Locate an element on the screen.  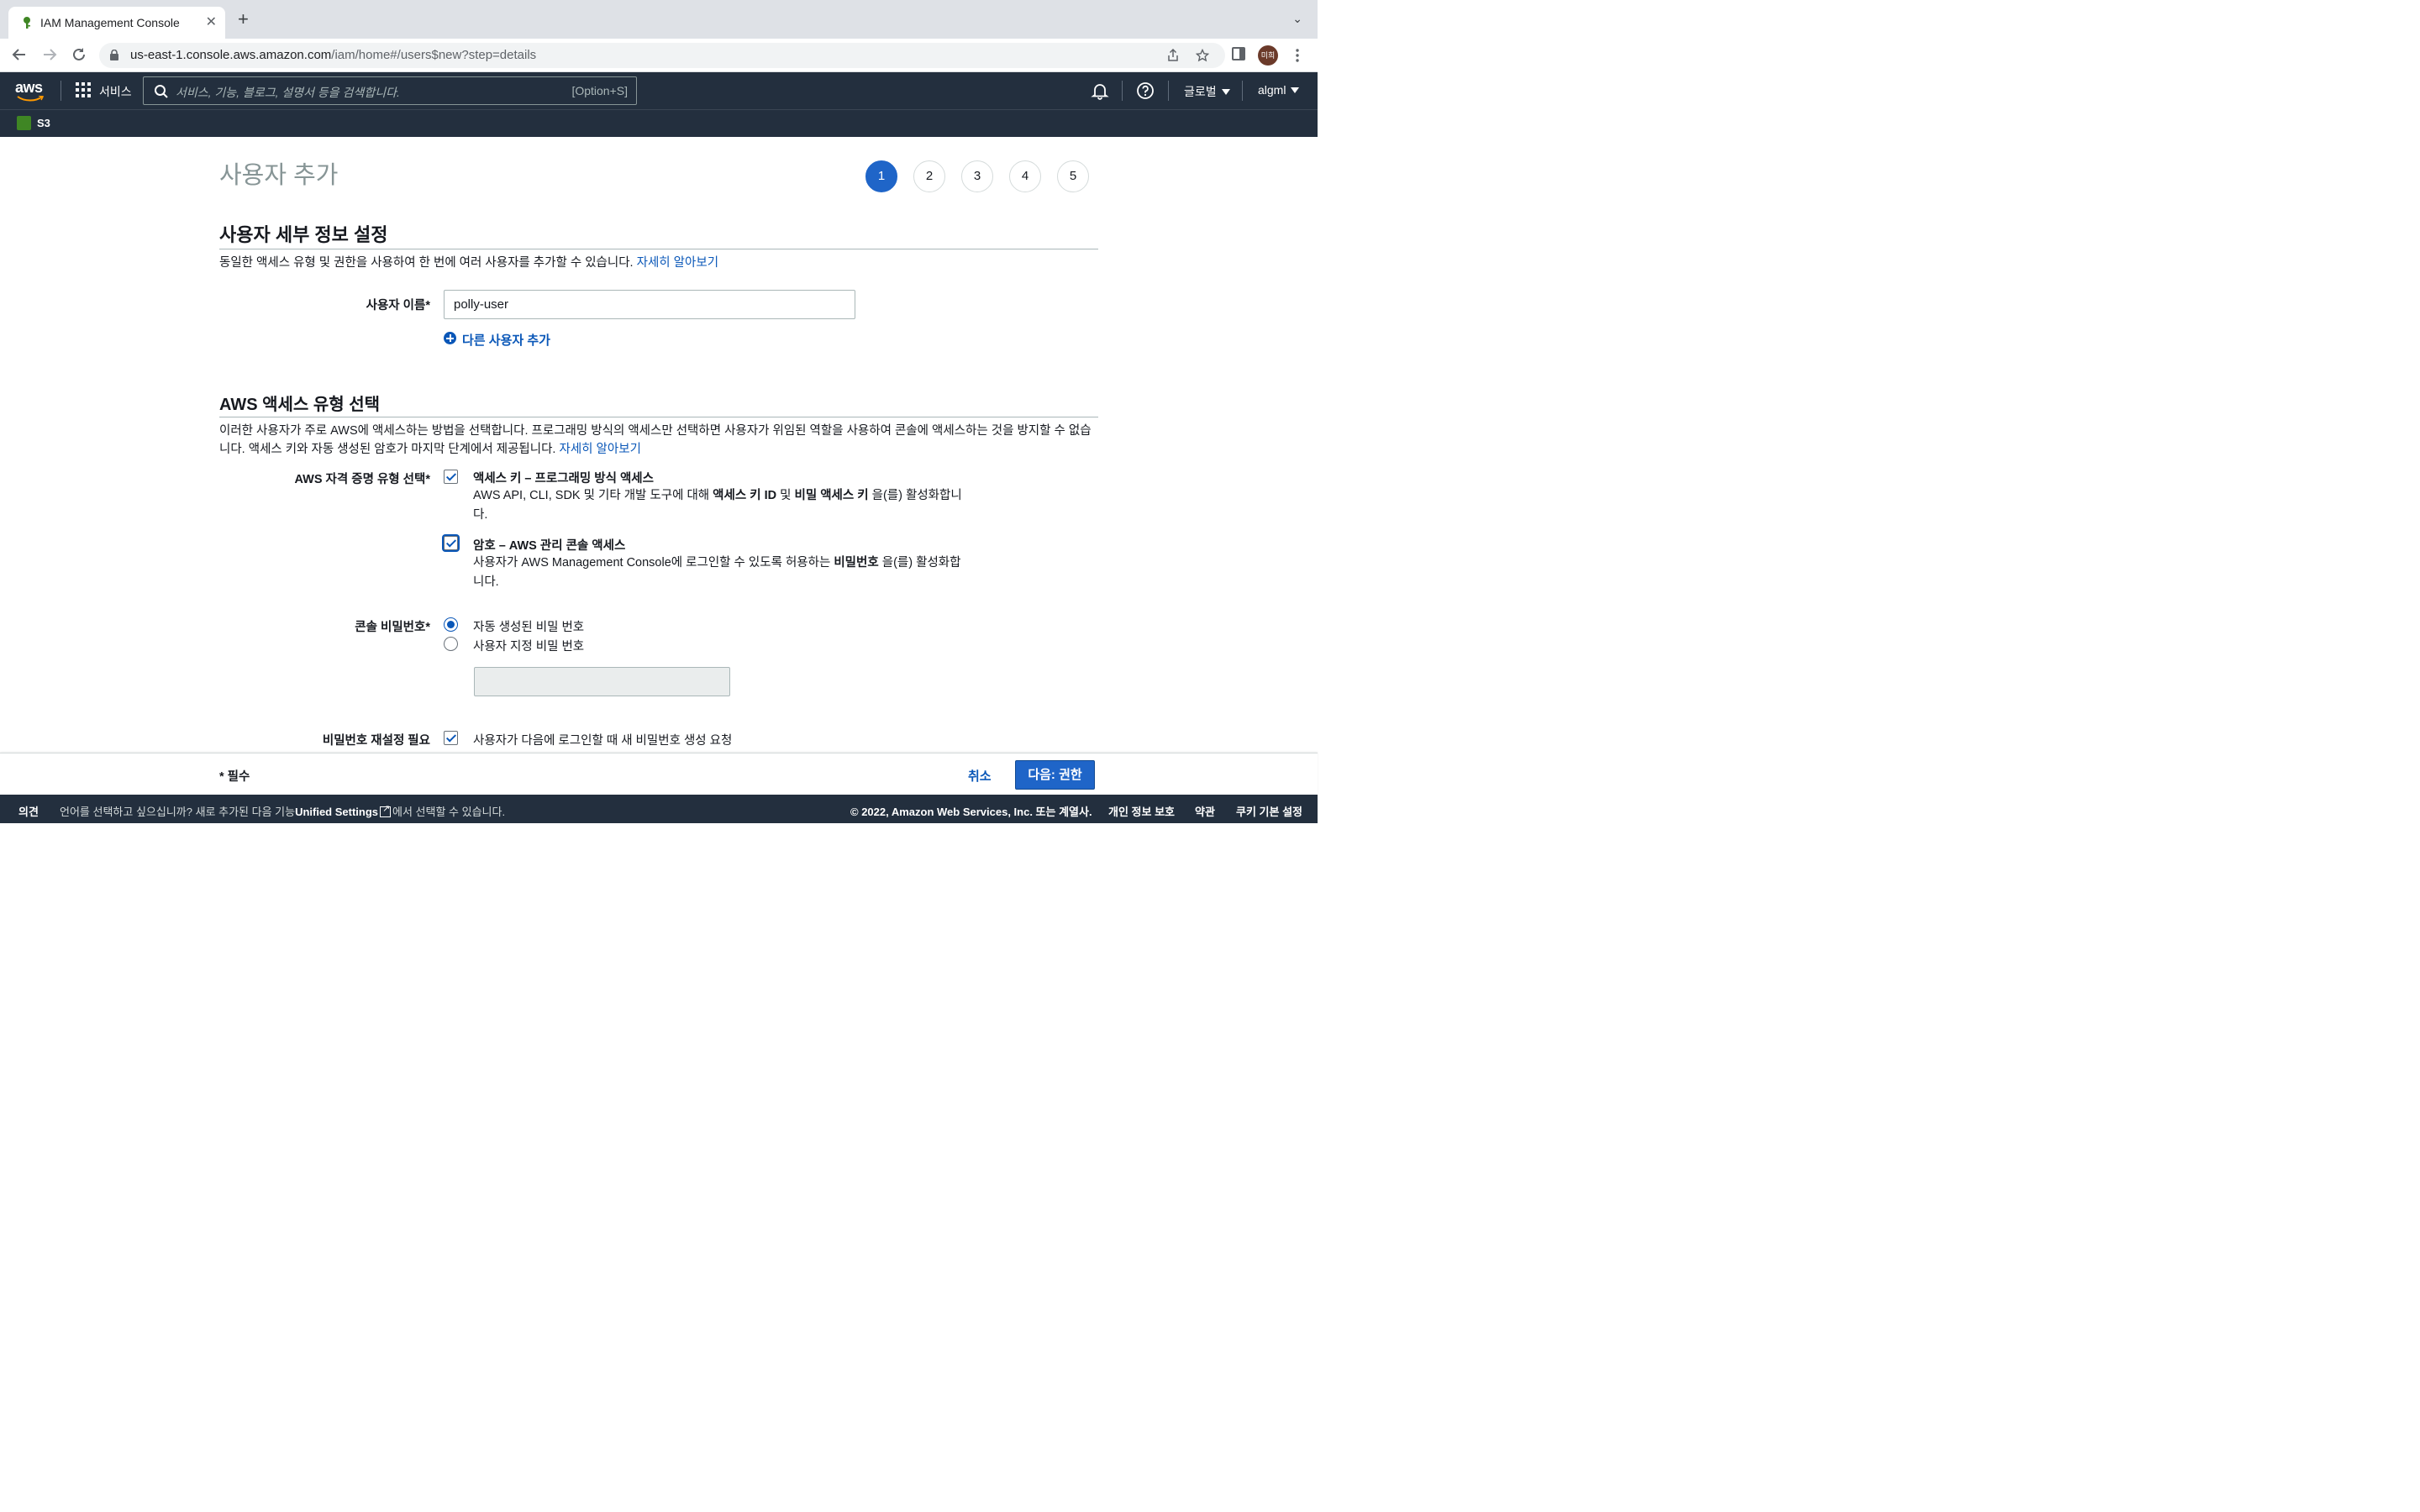
page-title: 사용자 추가 is located at coordinates (279, 175).